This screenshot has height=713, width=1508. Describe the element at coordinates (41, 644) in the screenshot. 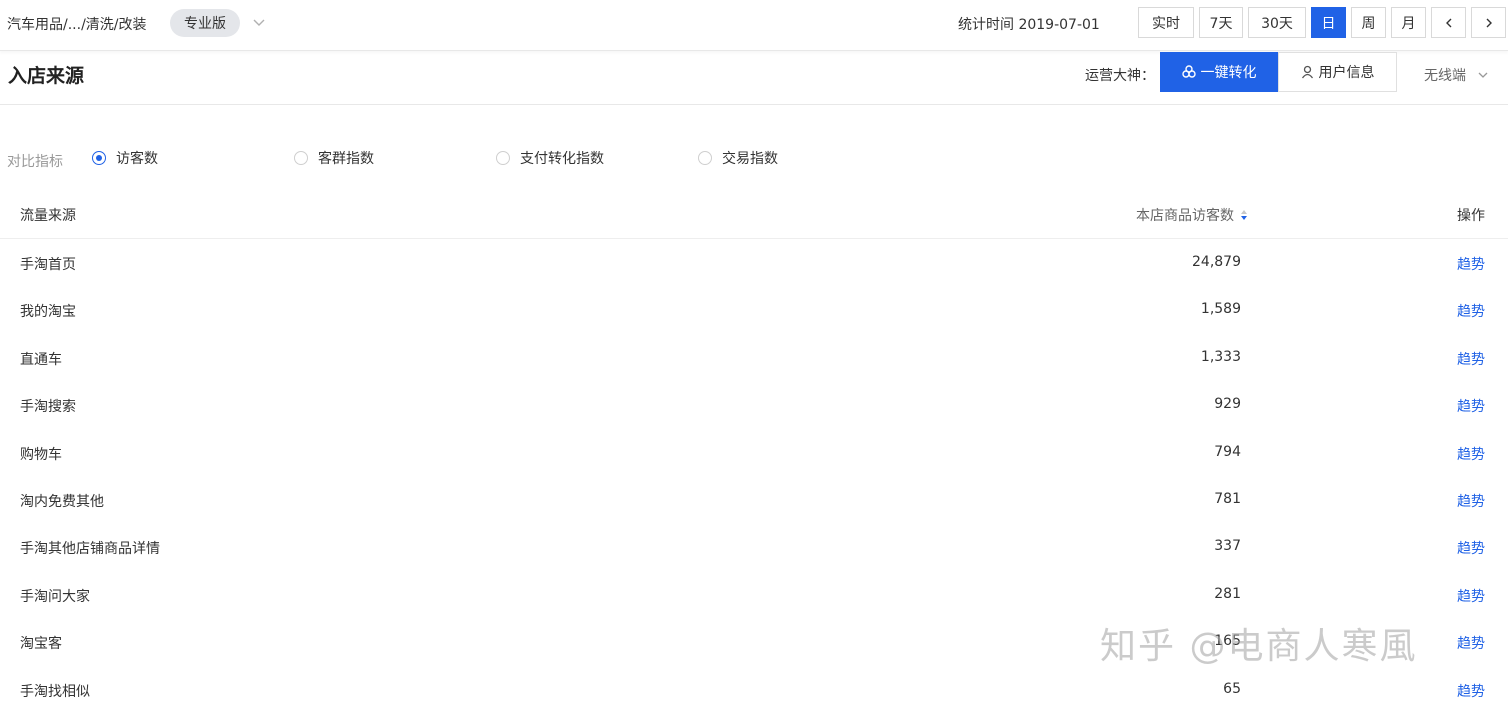

I see `row-source: 淘宝客` at that location.